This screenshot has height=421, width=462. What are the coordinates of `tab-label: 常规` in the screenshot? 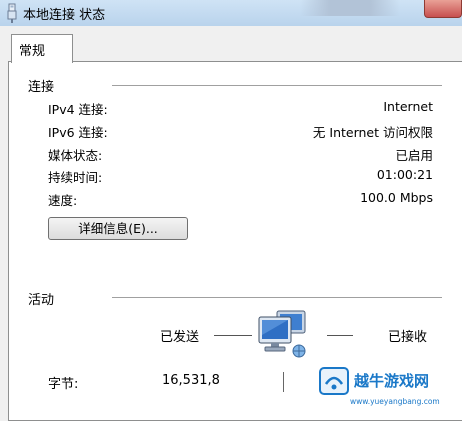 It's located at (32, 51).